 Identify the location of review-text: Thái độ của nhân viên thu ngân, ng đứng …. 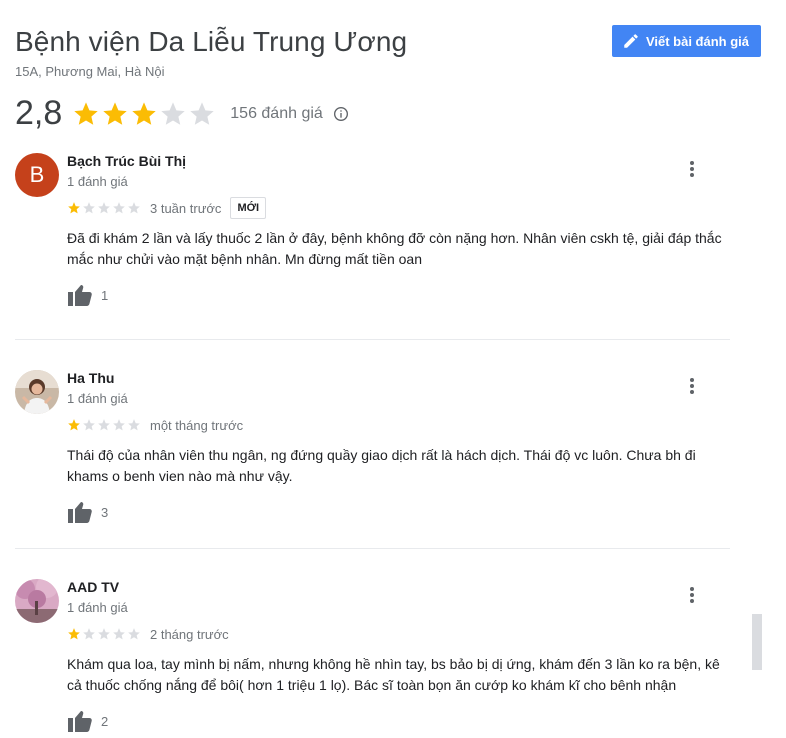
(381, 465).